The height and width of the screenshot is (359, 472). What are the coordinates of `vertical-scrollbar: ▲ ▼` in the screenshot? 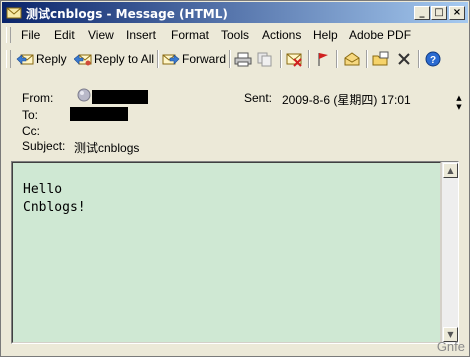 It's located at (449, 252).